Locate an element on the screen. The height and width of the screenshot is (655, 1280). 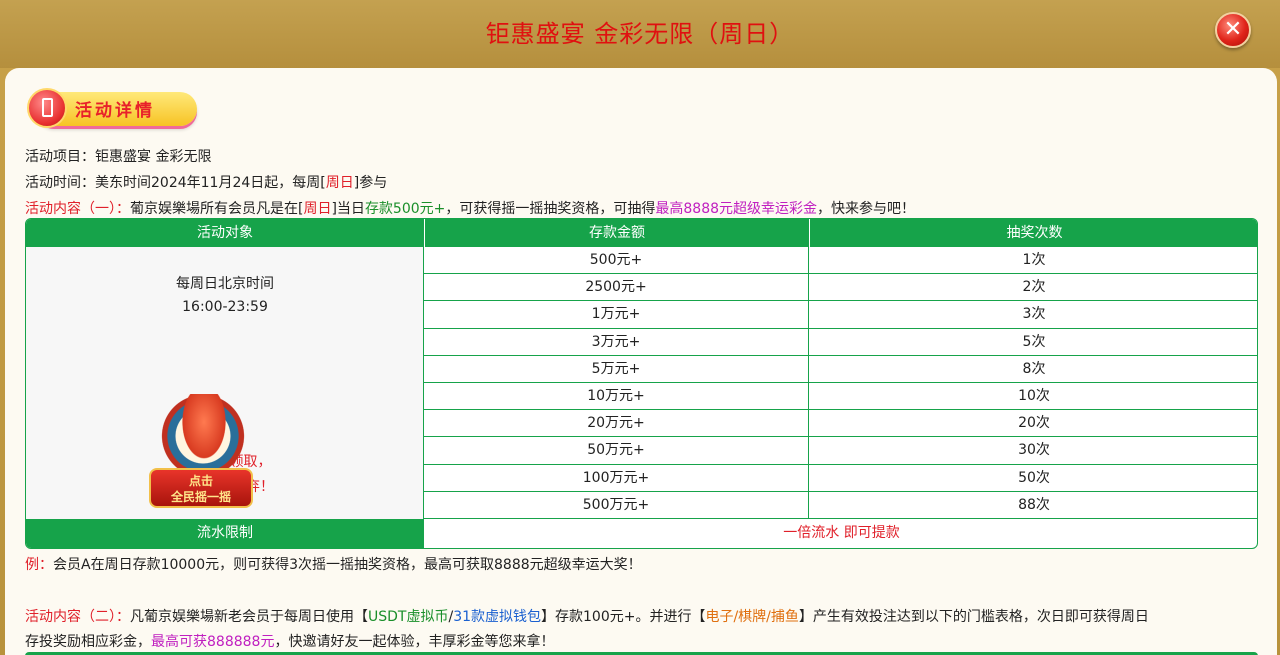
turnover-label: 流水限制 is located at coordinates (225, 533).